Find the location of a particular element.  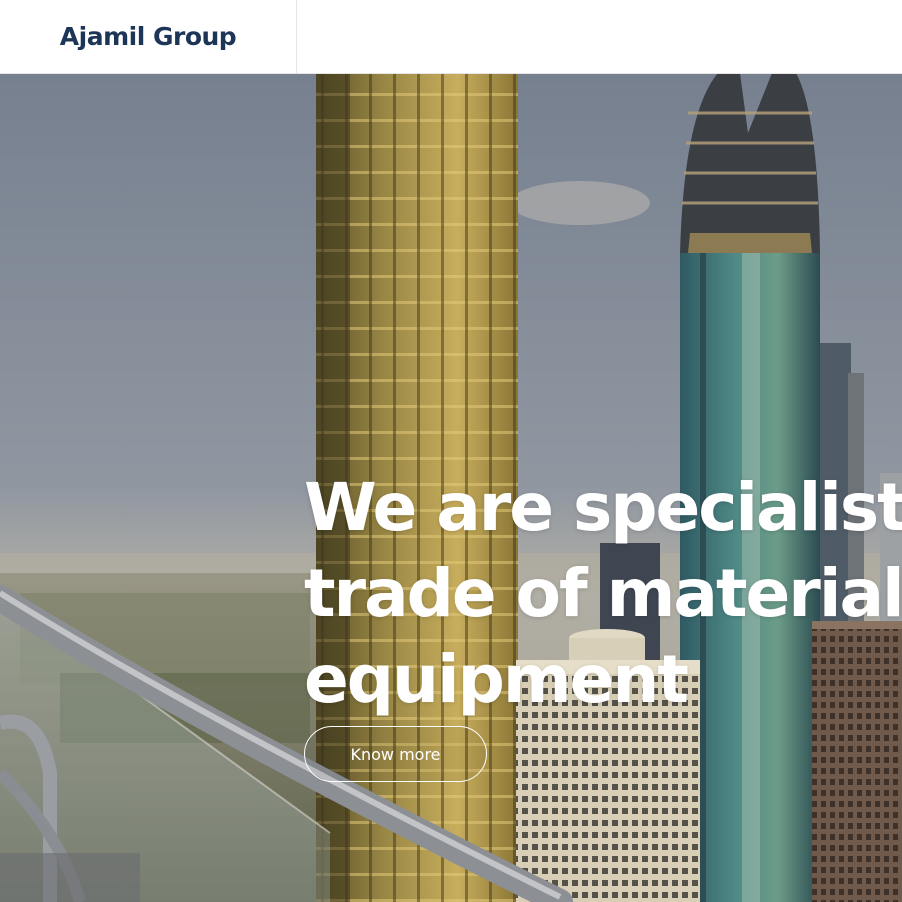

site-header: Ajamil Group is located at coordinates (451, 37).